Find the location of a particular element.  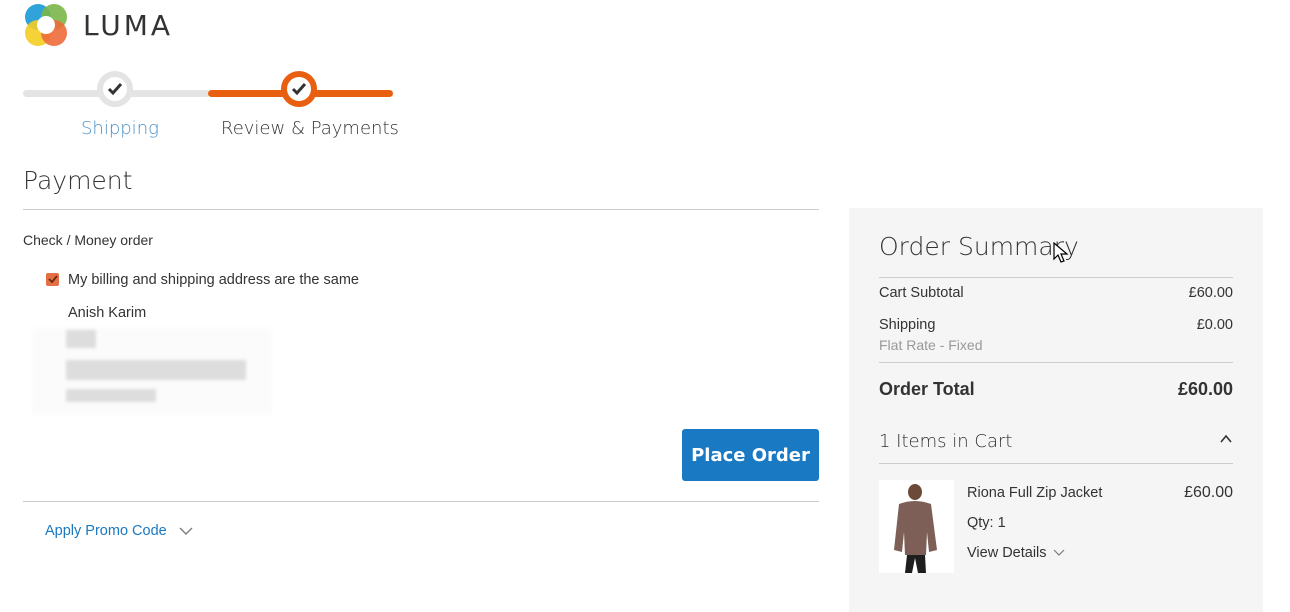

payment-method-label: Check / Money order is located at coordinates (88, 240).